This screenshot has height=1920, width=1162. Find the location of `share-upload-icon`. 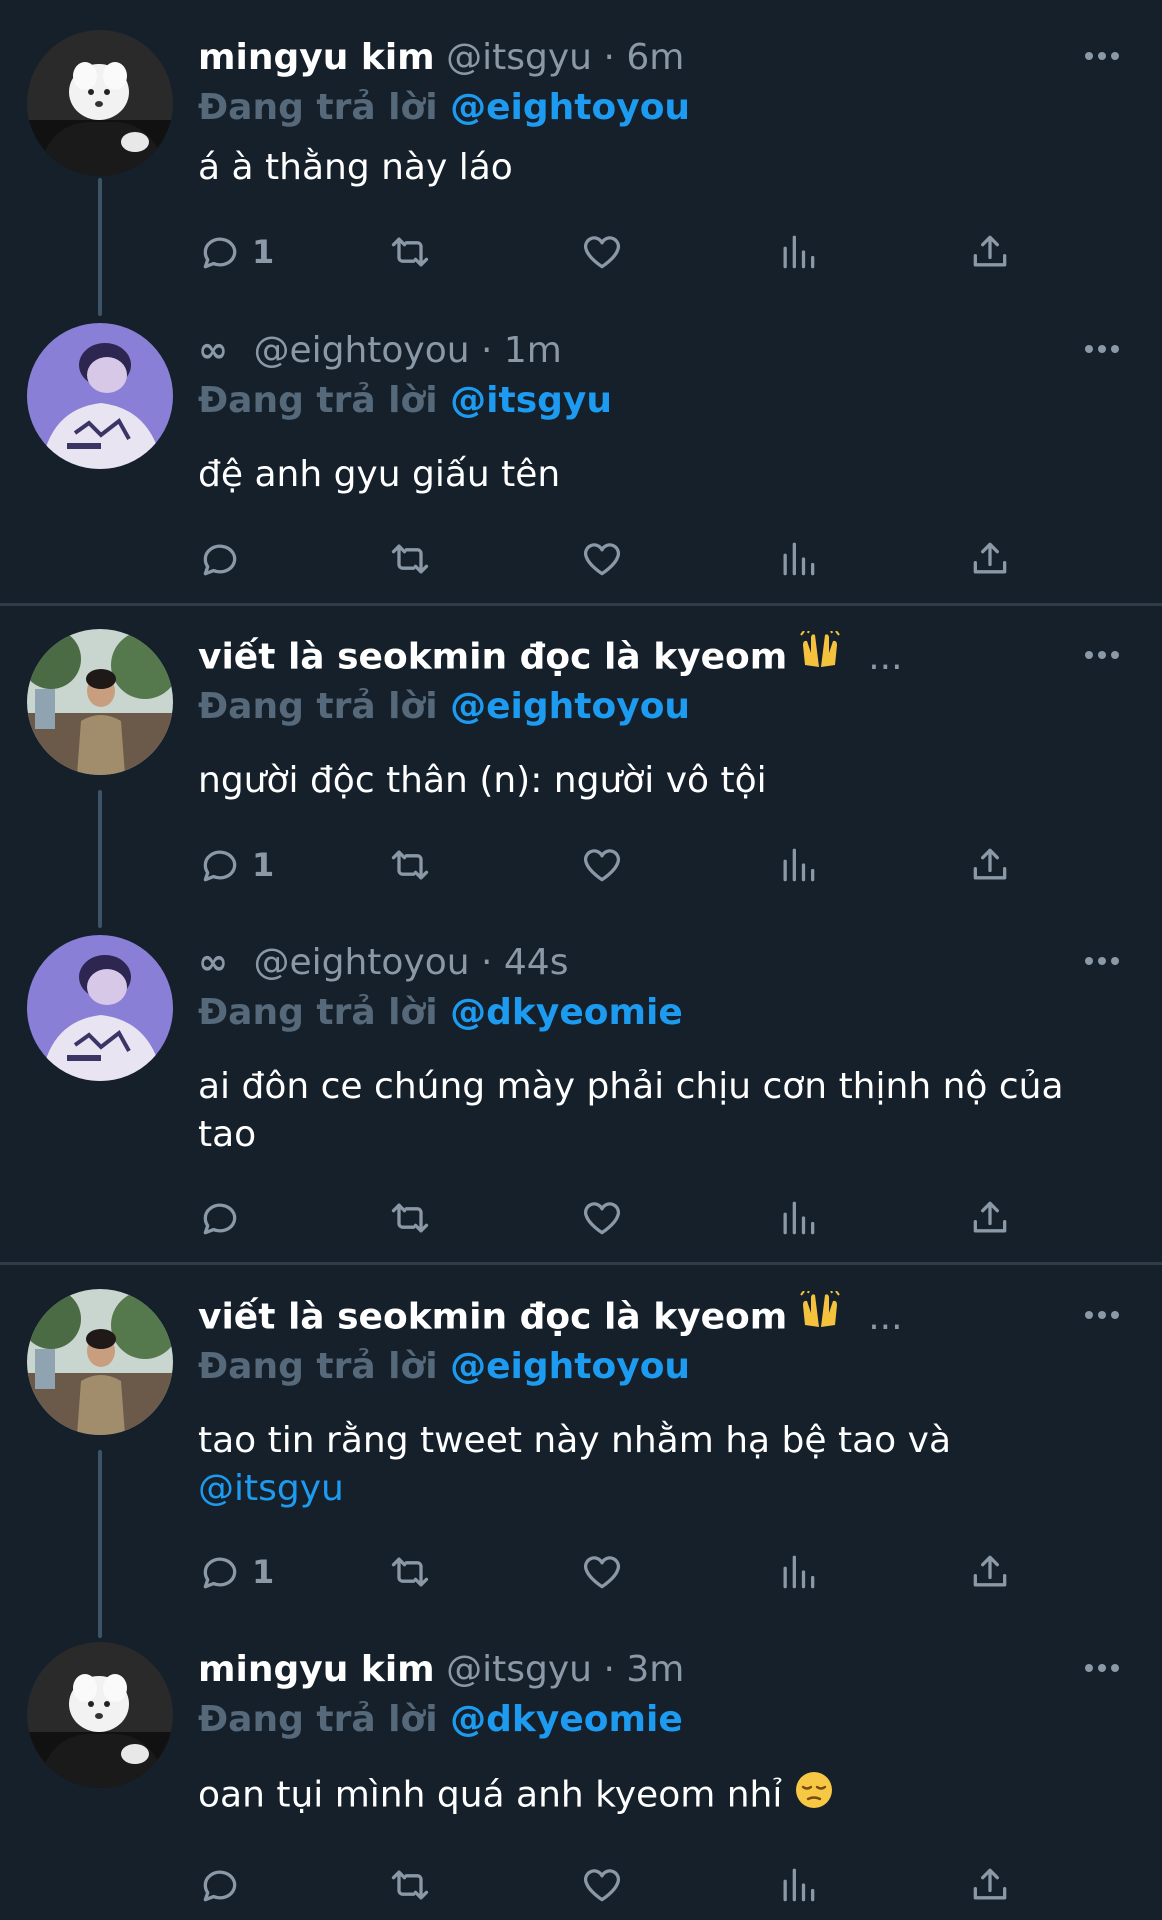

share-upload-icon is located at coordinates (990, 251).